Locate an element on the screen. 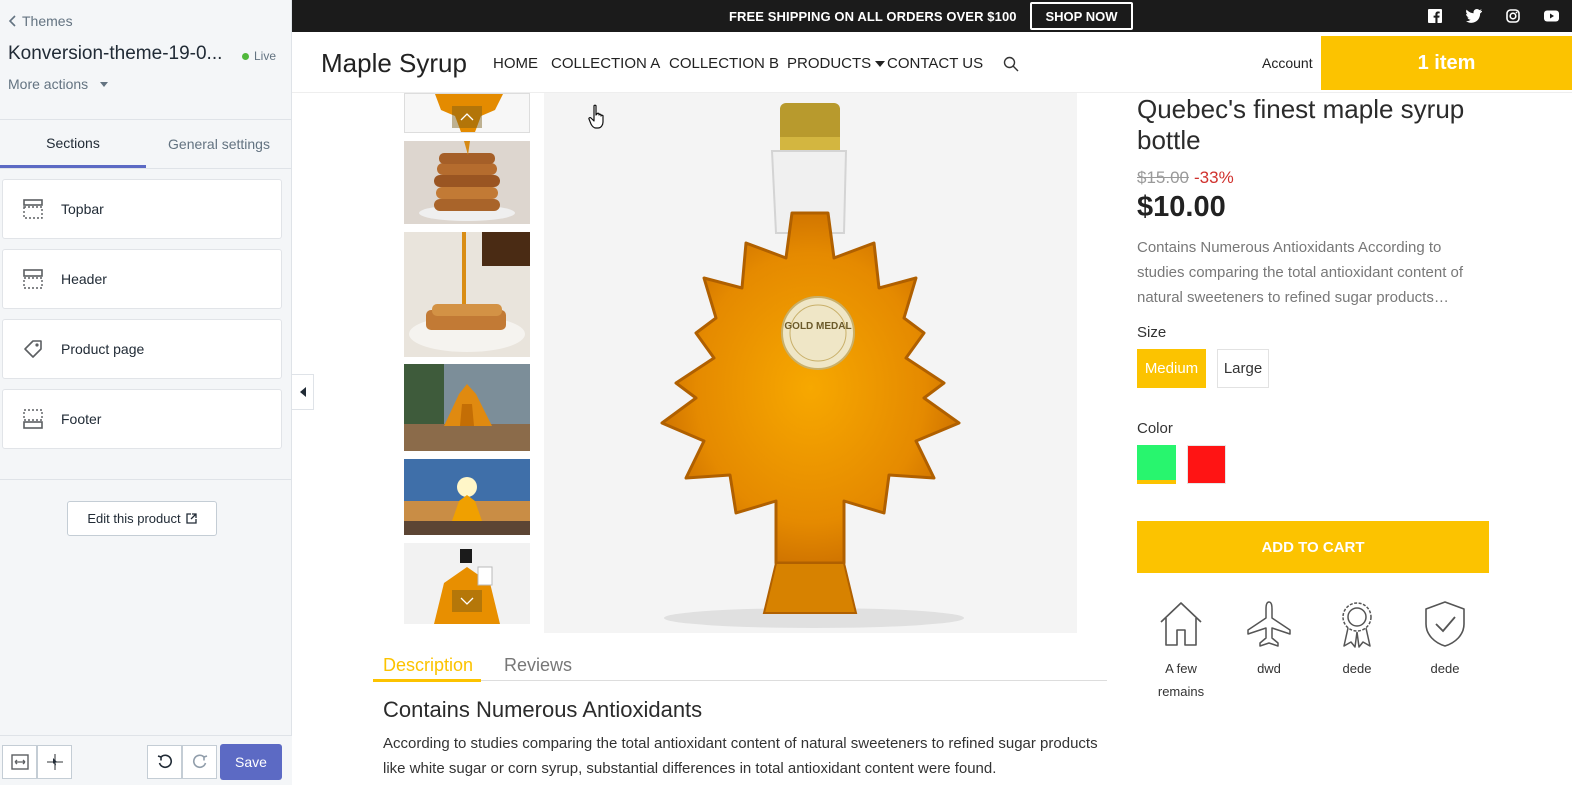  more-actions-dropdown: More actions is located at coordinates (58, 84).